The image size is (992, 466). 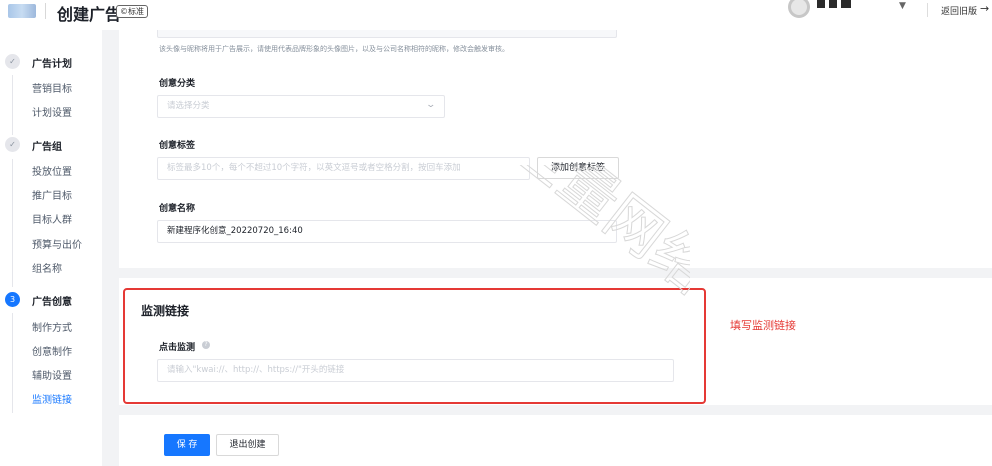 What do you see at coordinates (22, 11) in the screenshot?
I see `logo` at bounding box center [22, 11].